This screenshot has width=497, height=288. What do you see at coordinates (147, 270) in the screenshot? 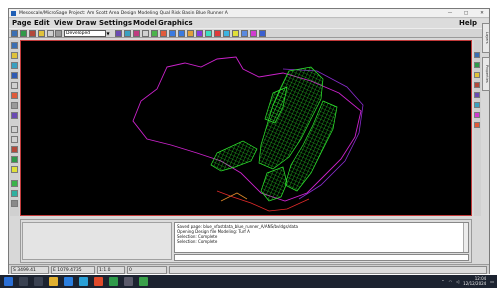
I see `status-field: 0` at bounding box center [147, 270].